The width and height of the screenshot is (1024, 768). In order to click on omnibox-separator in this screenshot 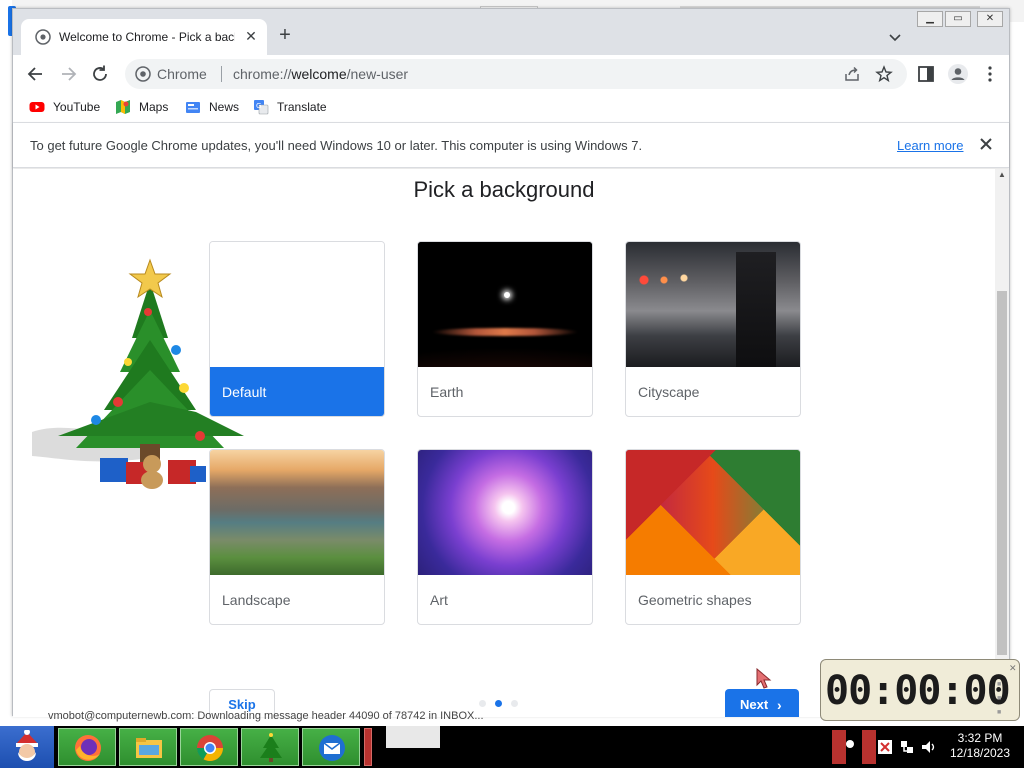, I will do `click(221, 74)`.